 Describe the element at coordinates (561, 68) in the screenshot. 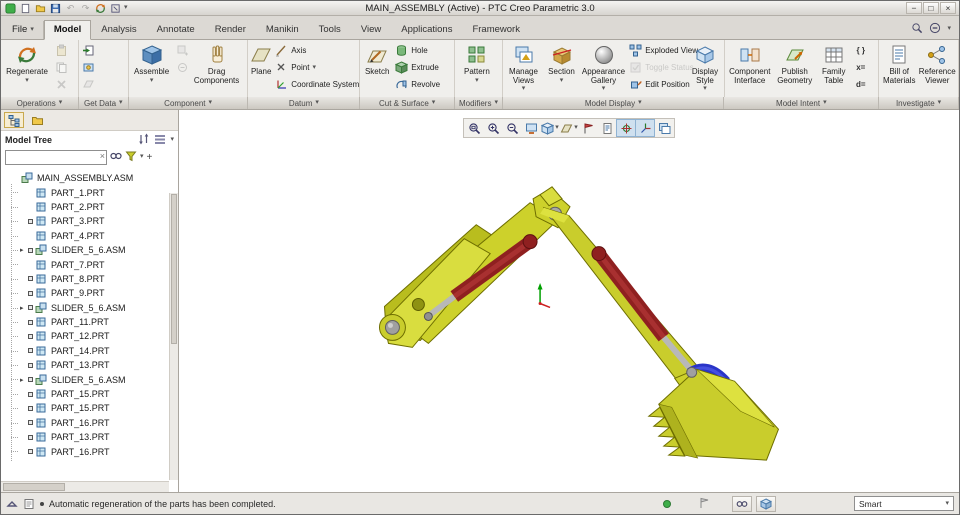

I see `section-button: Section ▾` at that location.